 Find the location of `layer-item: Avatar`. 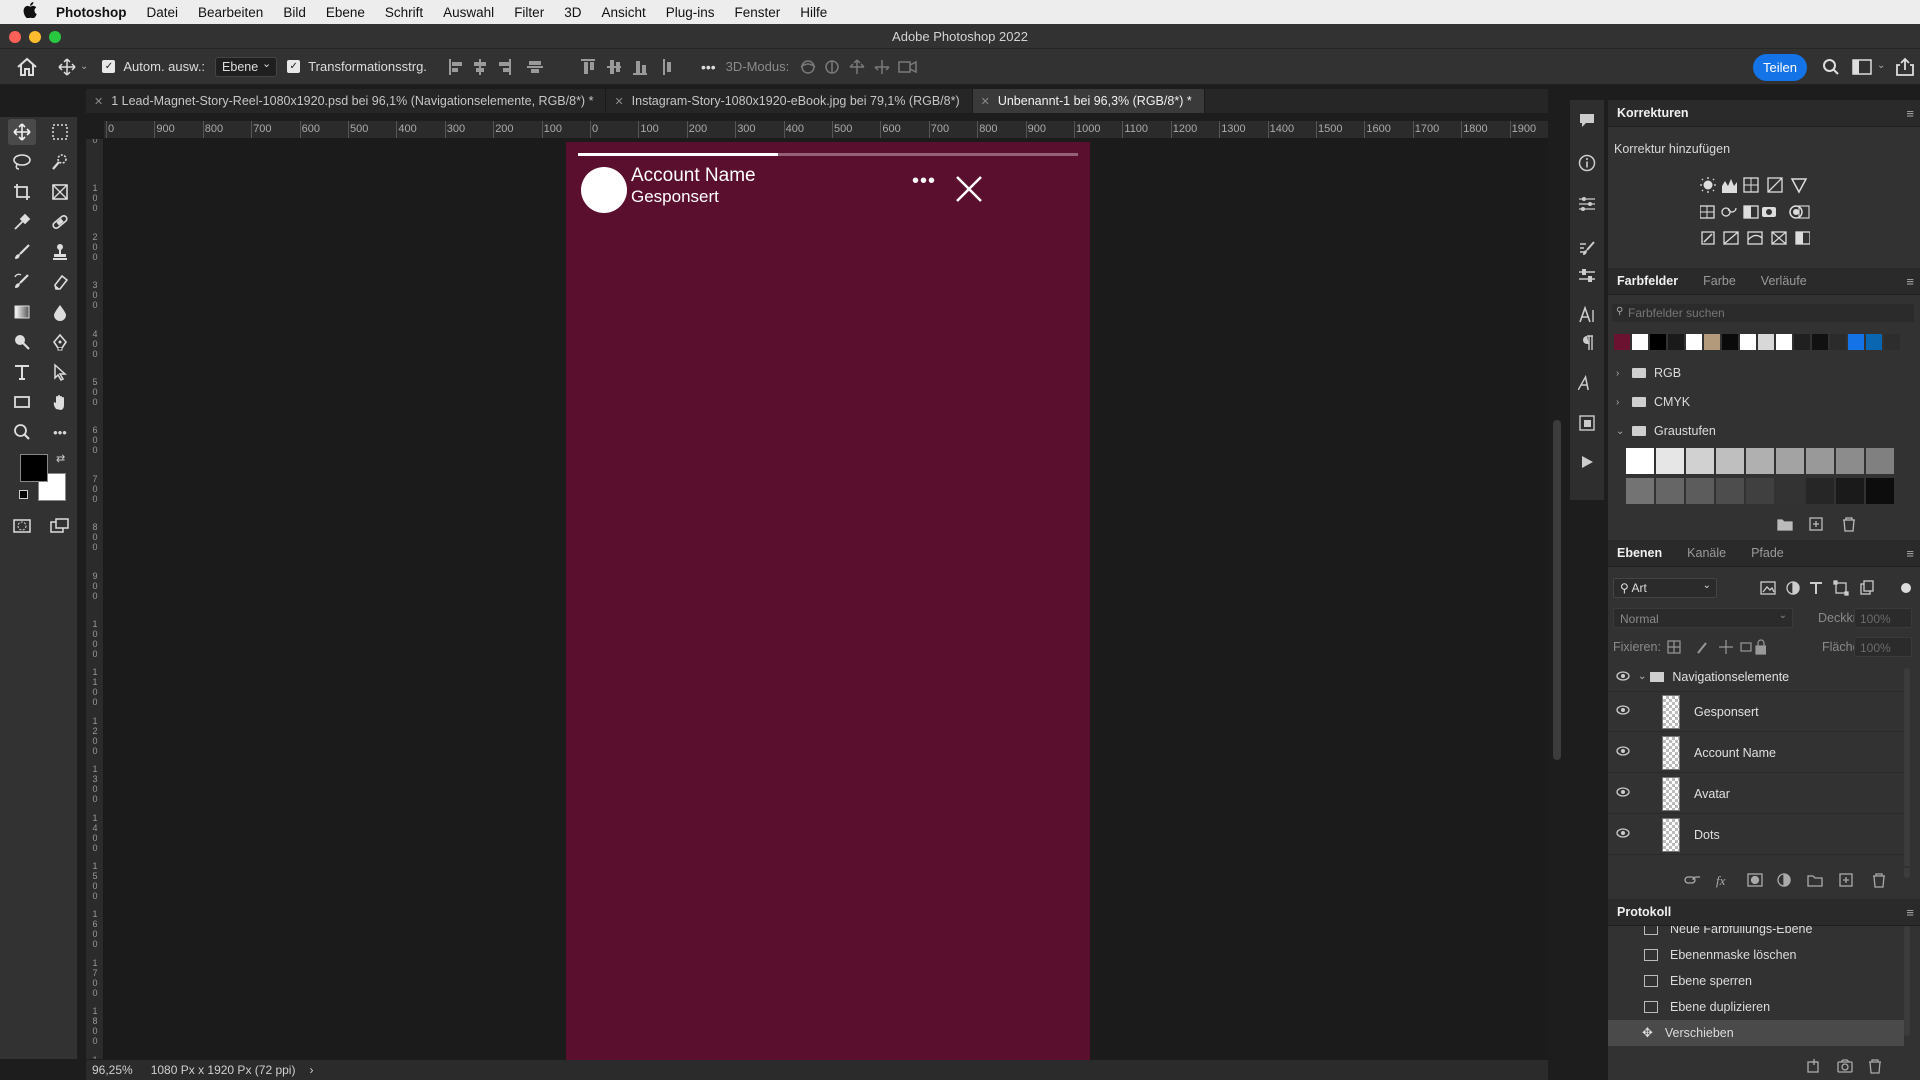

layer-item: Avatar is located at coordinates (1756, 794).